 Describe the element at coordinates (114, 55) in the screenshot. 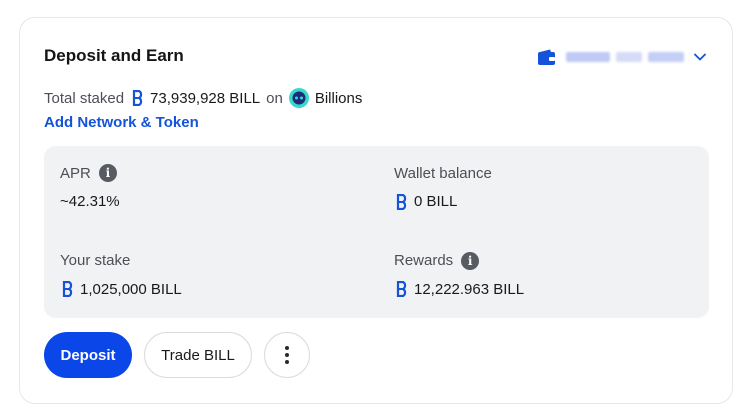

I see `card-title: Deposit and Earn` at that location.